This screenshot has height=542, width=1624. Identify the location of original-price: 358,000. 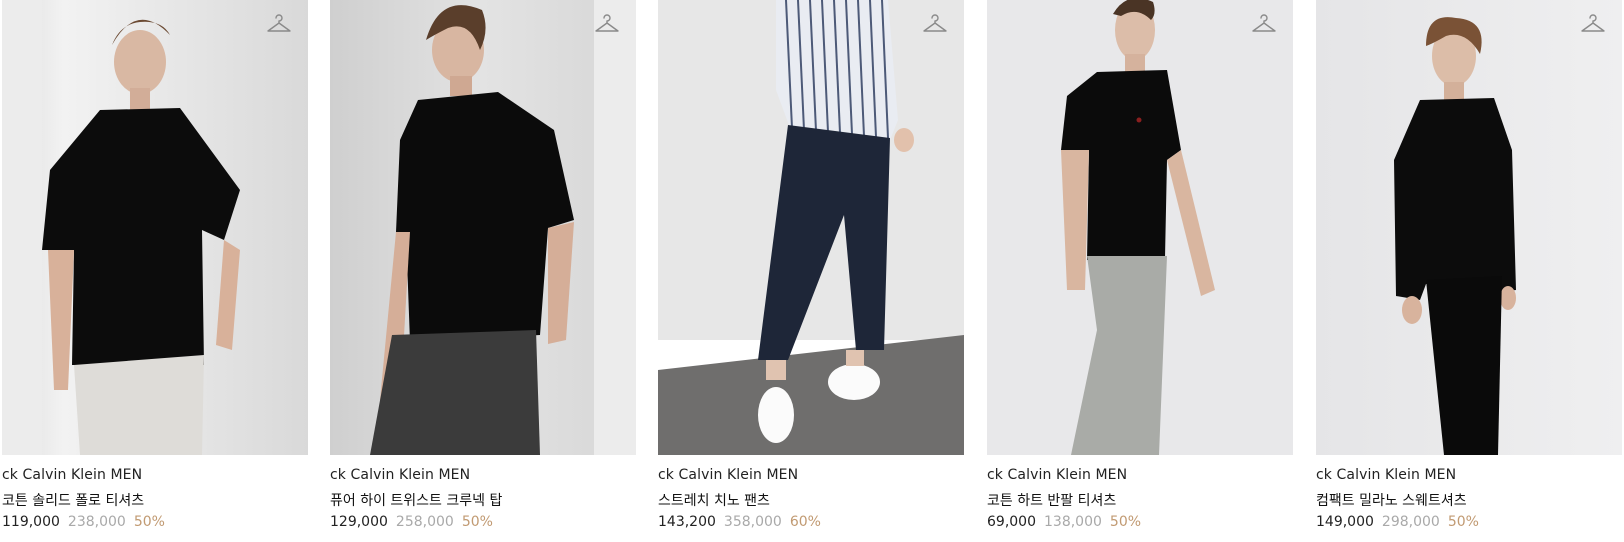
(752, 522).